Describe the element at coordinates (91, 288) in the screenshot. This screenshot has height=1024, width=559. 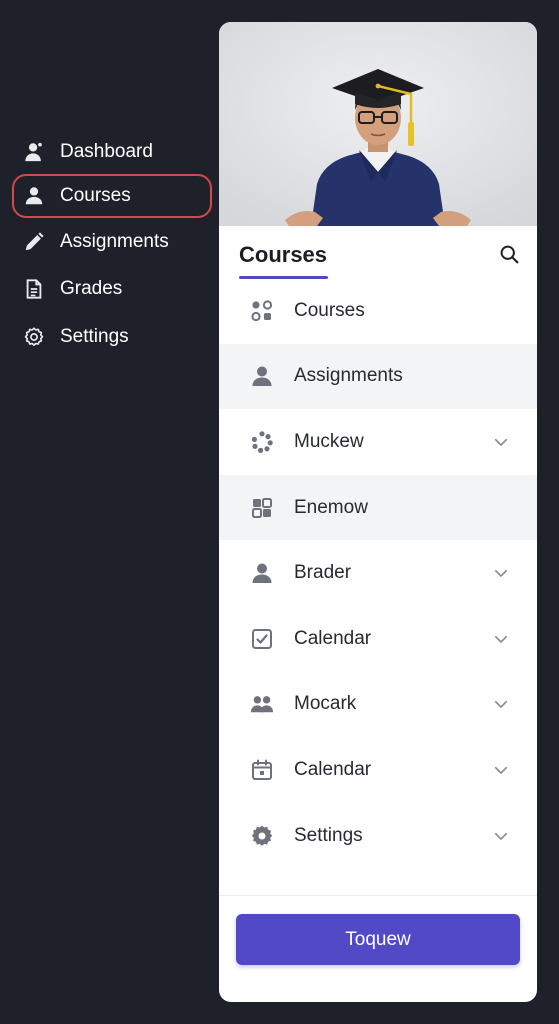
I see `sidebar-item-label: Grades` at that location.